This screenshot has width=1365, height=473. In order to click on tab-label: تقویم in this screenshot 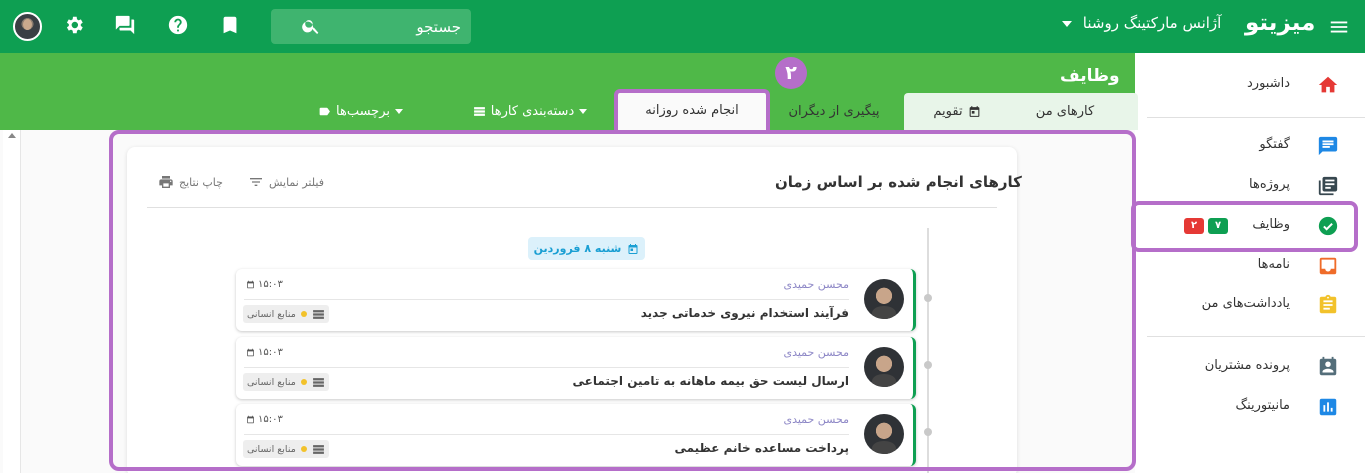, I will do `click(948, 111)`.